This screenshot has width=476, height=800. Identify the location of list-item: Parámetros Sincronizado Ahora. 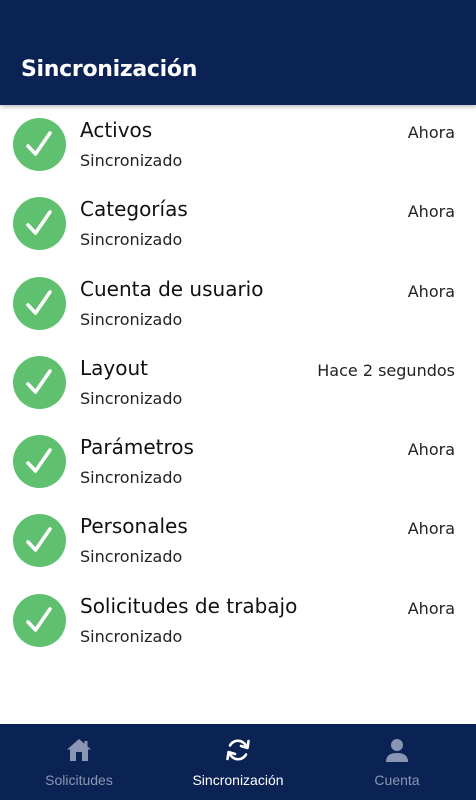
(238, 461).